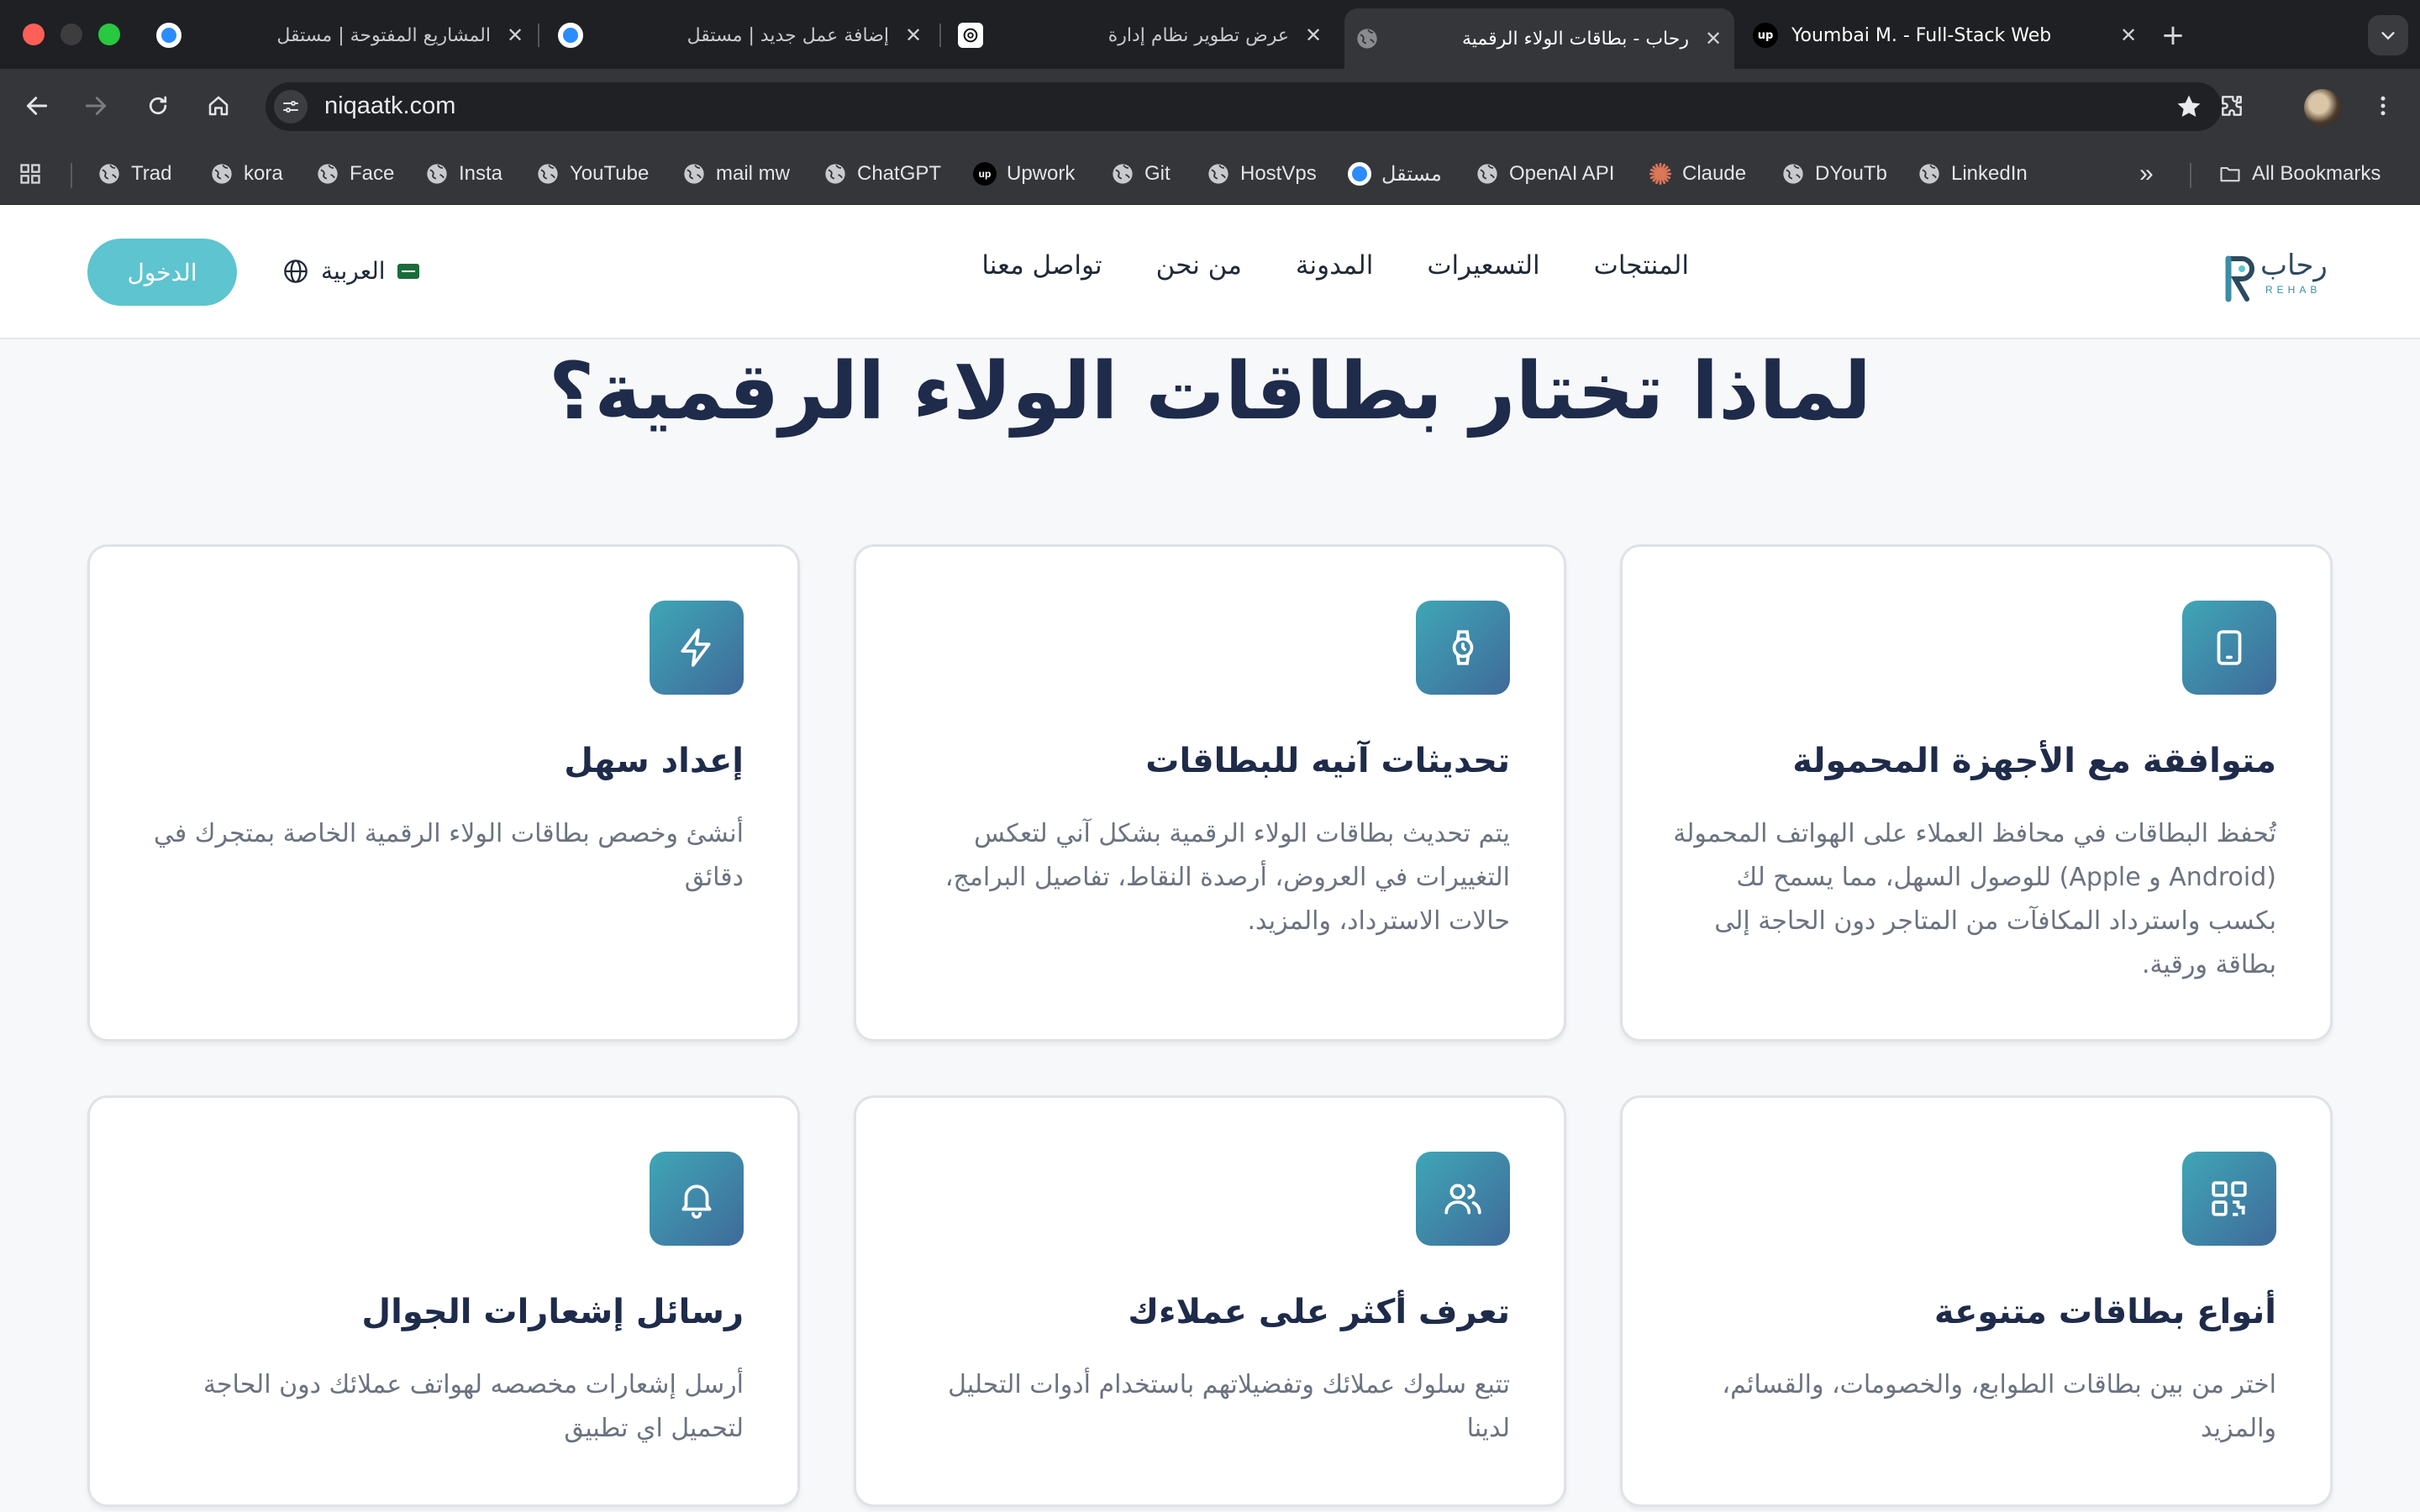 This screenshot has height=1512, width=2420. What do you see at coordinates (464, 174) in the screenshot?
I see `bookmark-item: Insta` at bounding box center [464, 174].